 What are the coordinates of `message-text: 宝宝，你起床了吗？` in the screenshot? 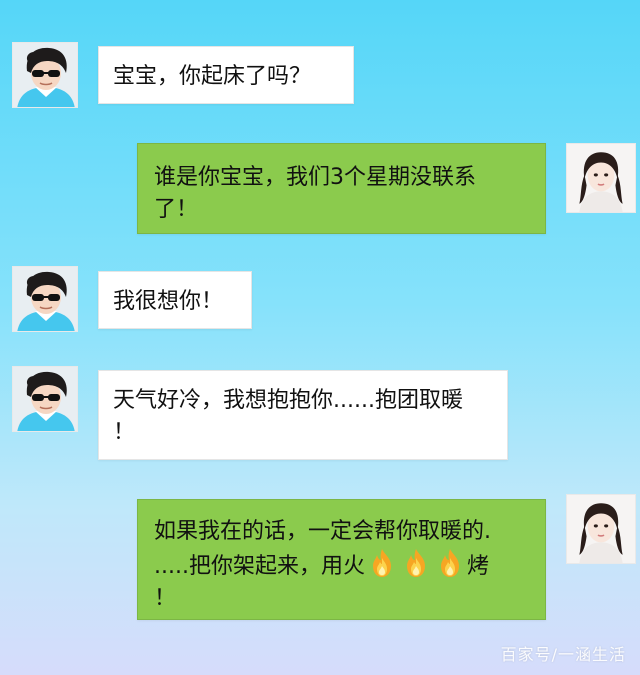 It's located at (212, 76).